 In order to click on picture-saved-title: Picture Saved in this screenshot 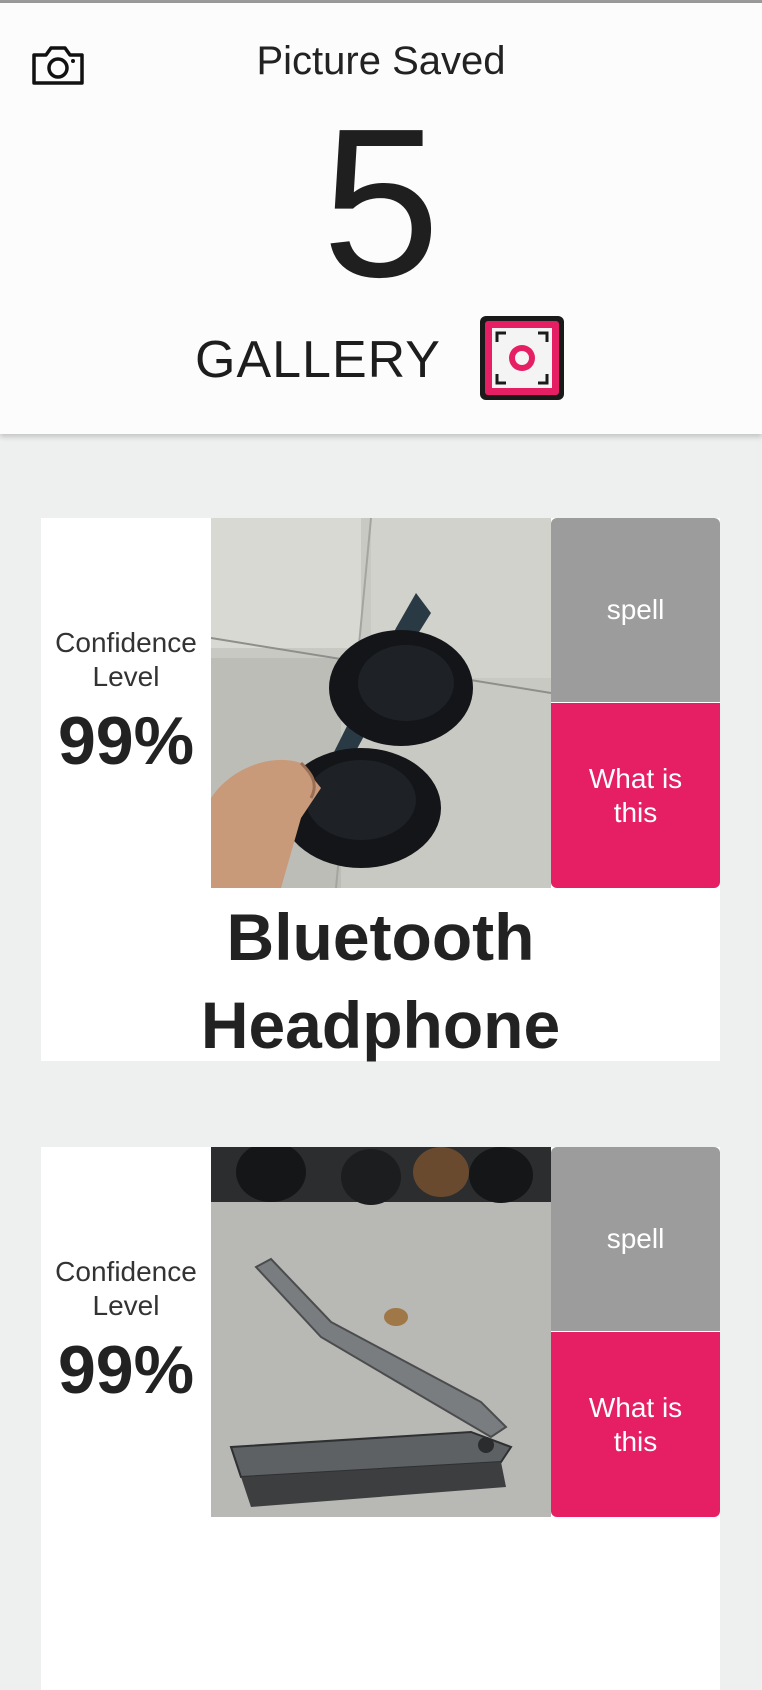, I will do `click(381, 61)`.